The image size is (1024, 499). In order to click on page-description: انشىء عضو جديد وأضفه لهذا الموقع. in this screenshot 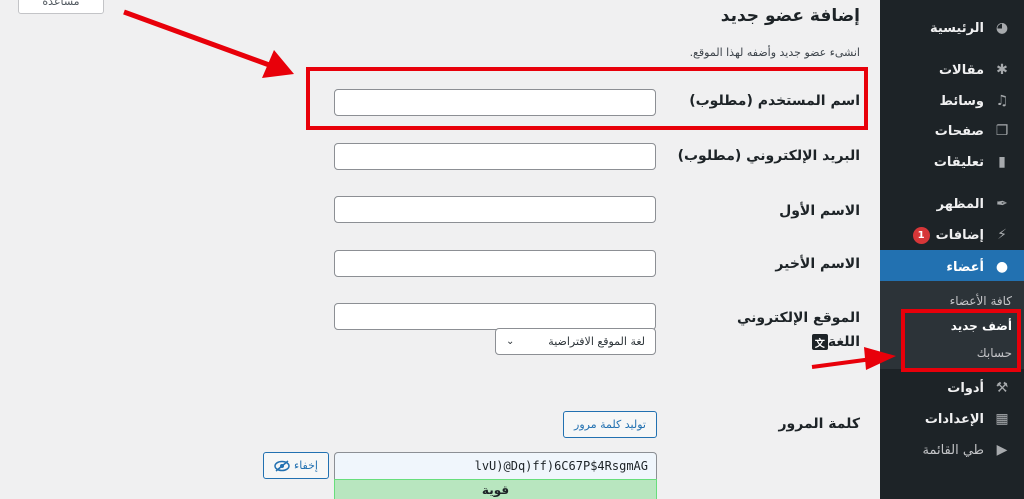, I will do `click(774, 52)`.